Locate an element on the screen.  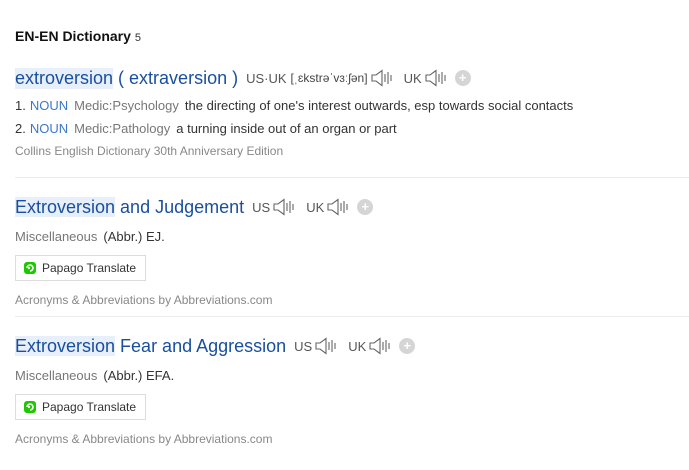
section-title: EN-EN Dictionary 5 is located at coordinates (78, 36).